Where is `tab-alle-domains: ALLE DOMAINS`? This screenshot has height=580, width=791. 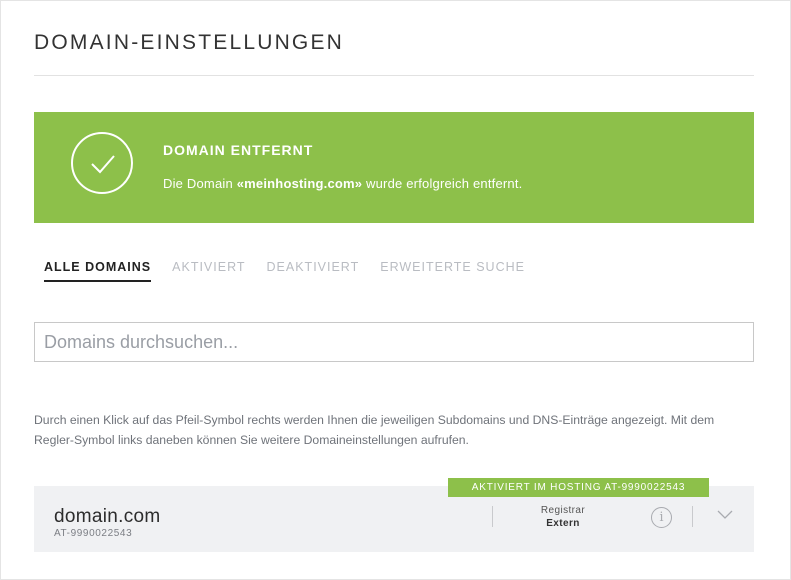
tab-alle-domains: ALLE DOMAINS is located at coordinates (98, 271).